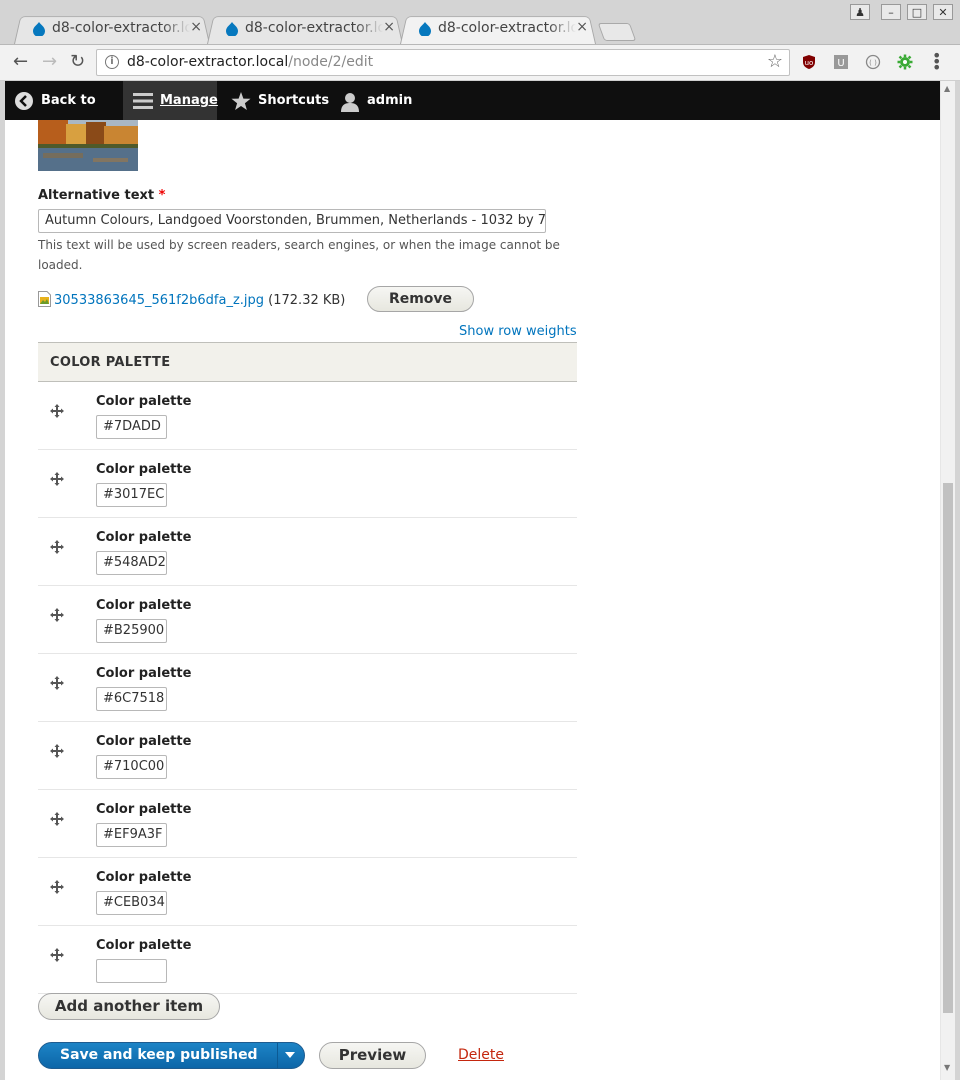 Image resolution: width=960 pixels, height=1080 pixels. I want to click on palette-row: Color palette #3017EC, so click(307, 484).